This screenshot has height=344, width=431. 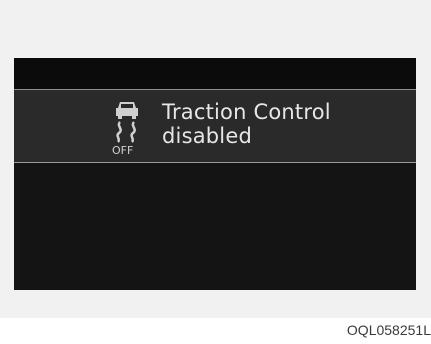 I want to click on traction-control-off-icon: OFF, so click(x=125, y=129).